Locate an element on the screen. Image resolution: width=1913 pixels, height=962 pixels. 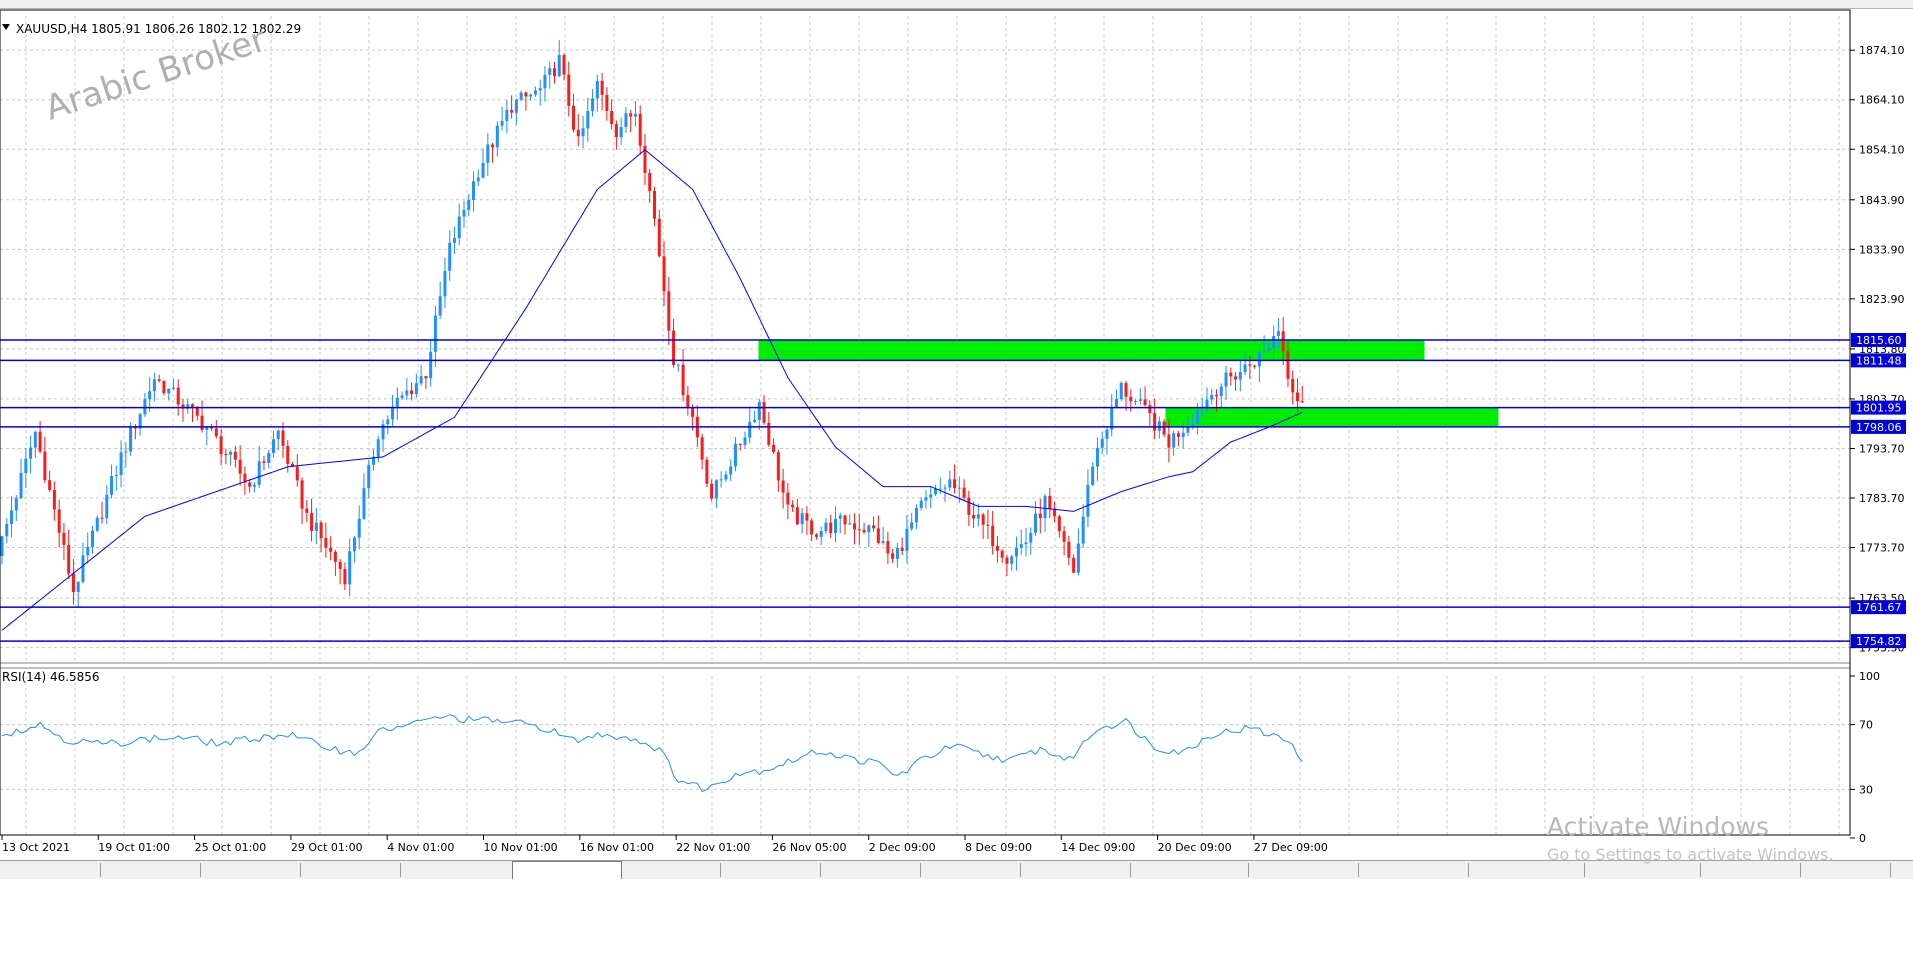
price-tick-label: 1843.90 is located at coordinates (1882, 200).